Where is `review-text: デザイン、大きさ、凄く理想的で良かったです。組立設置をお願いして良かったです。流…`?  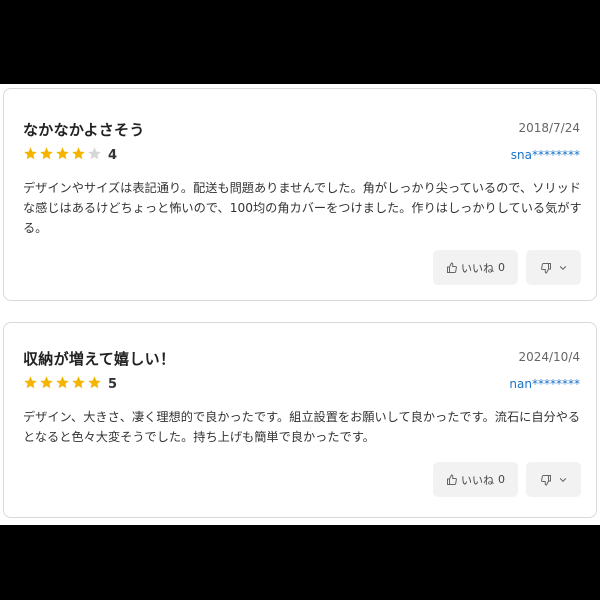
review-text: デザイン、大きさ、凄く理想的で良かったです。組立設置をお願いして良かったです。流… is located at coordinates (302, 427).